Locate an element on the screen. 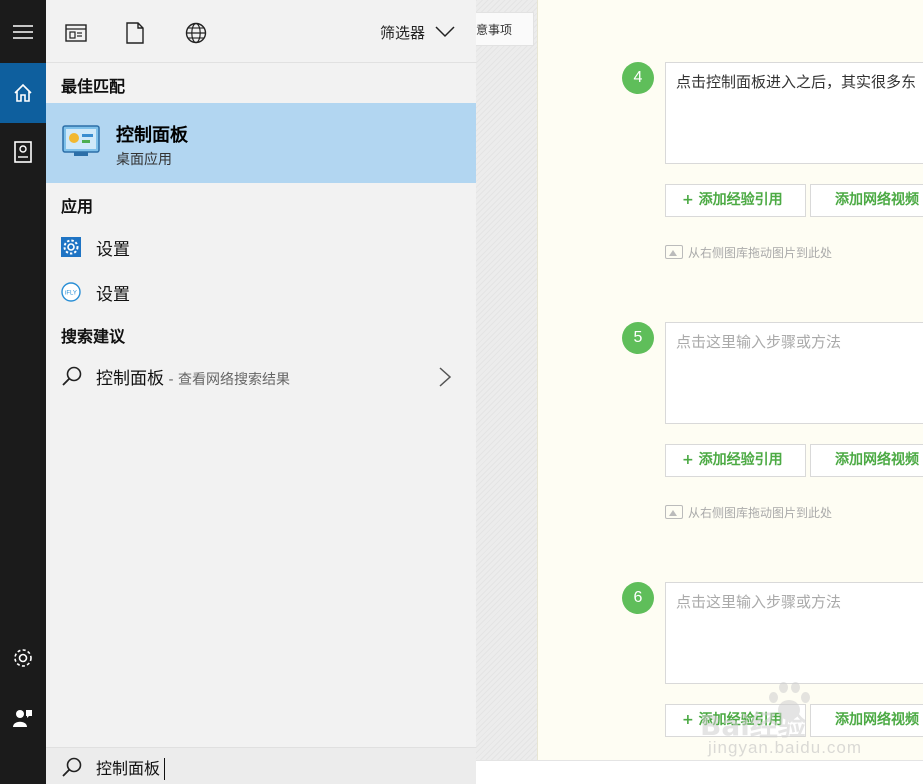 The height and width of the screenshot is (784, 923). best-match-name: 控制面板 is located at coordinates (152, 135).